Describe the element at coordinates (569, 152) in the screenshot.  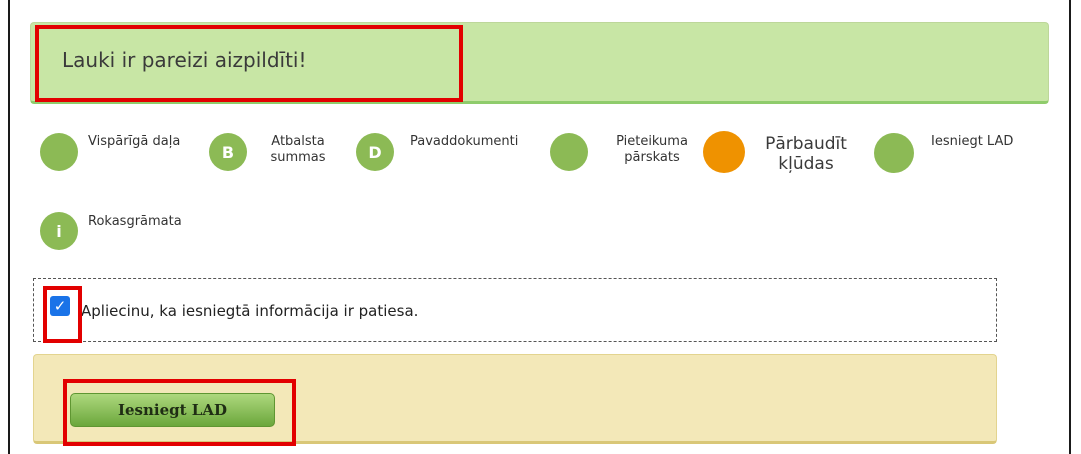
I see `step-circle-overview` at that location.